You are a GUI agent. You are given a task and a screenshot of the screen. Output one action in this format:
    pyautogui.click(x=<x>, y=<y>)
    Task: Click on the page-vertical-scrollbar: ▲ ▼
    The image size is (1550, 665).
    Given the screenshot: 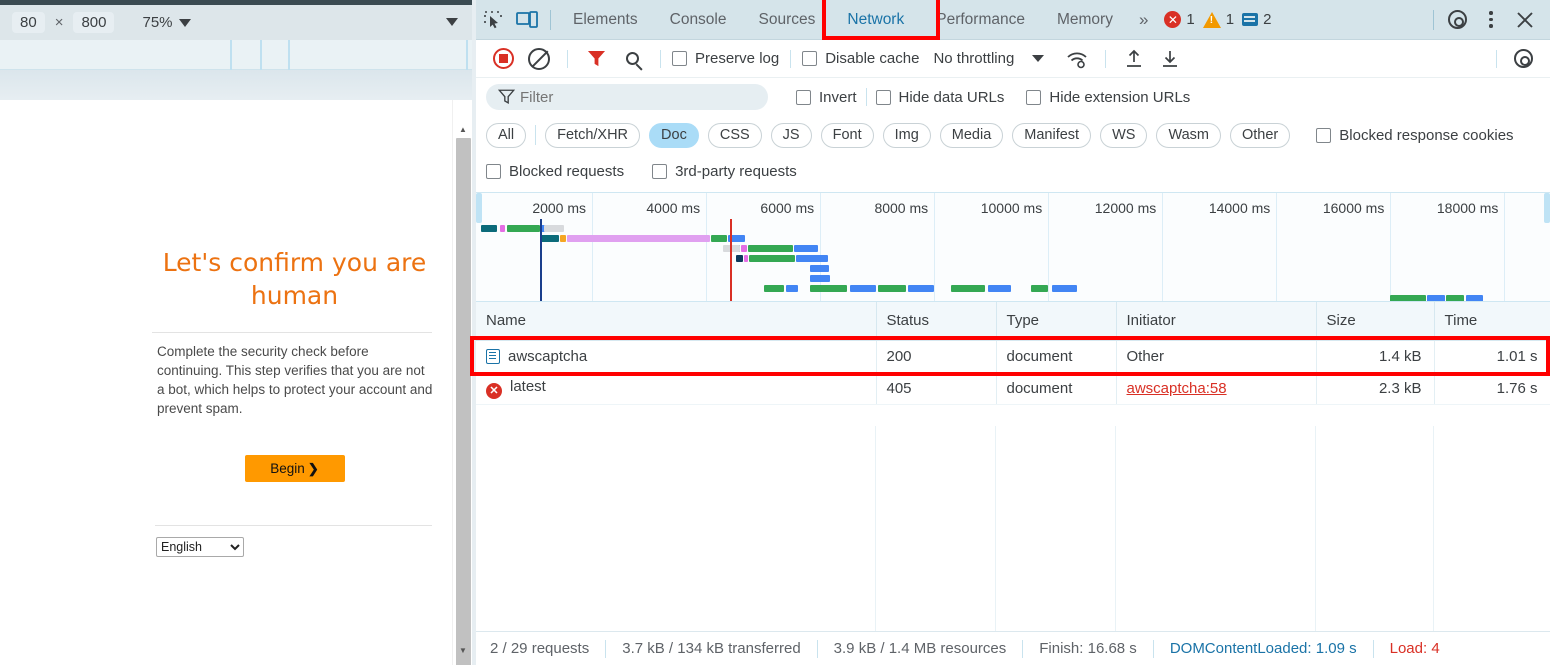 What is the action you would take?
    pyautogui.click(x=462, y=382)
    